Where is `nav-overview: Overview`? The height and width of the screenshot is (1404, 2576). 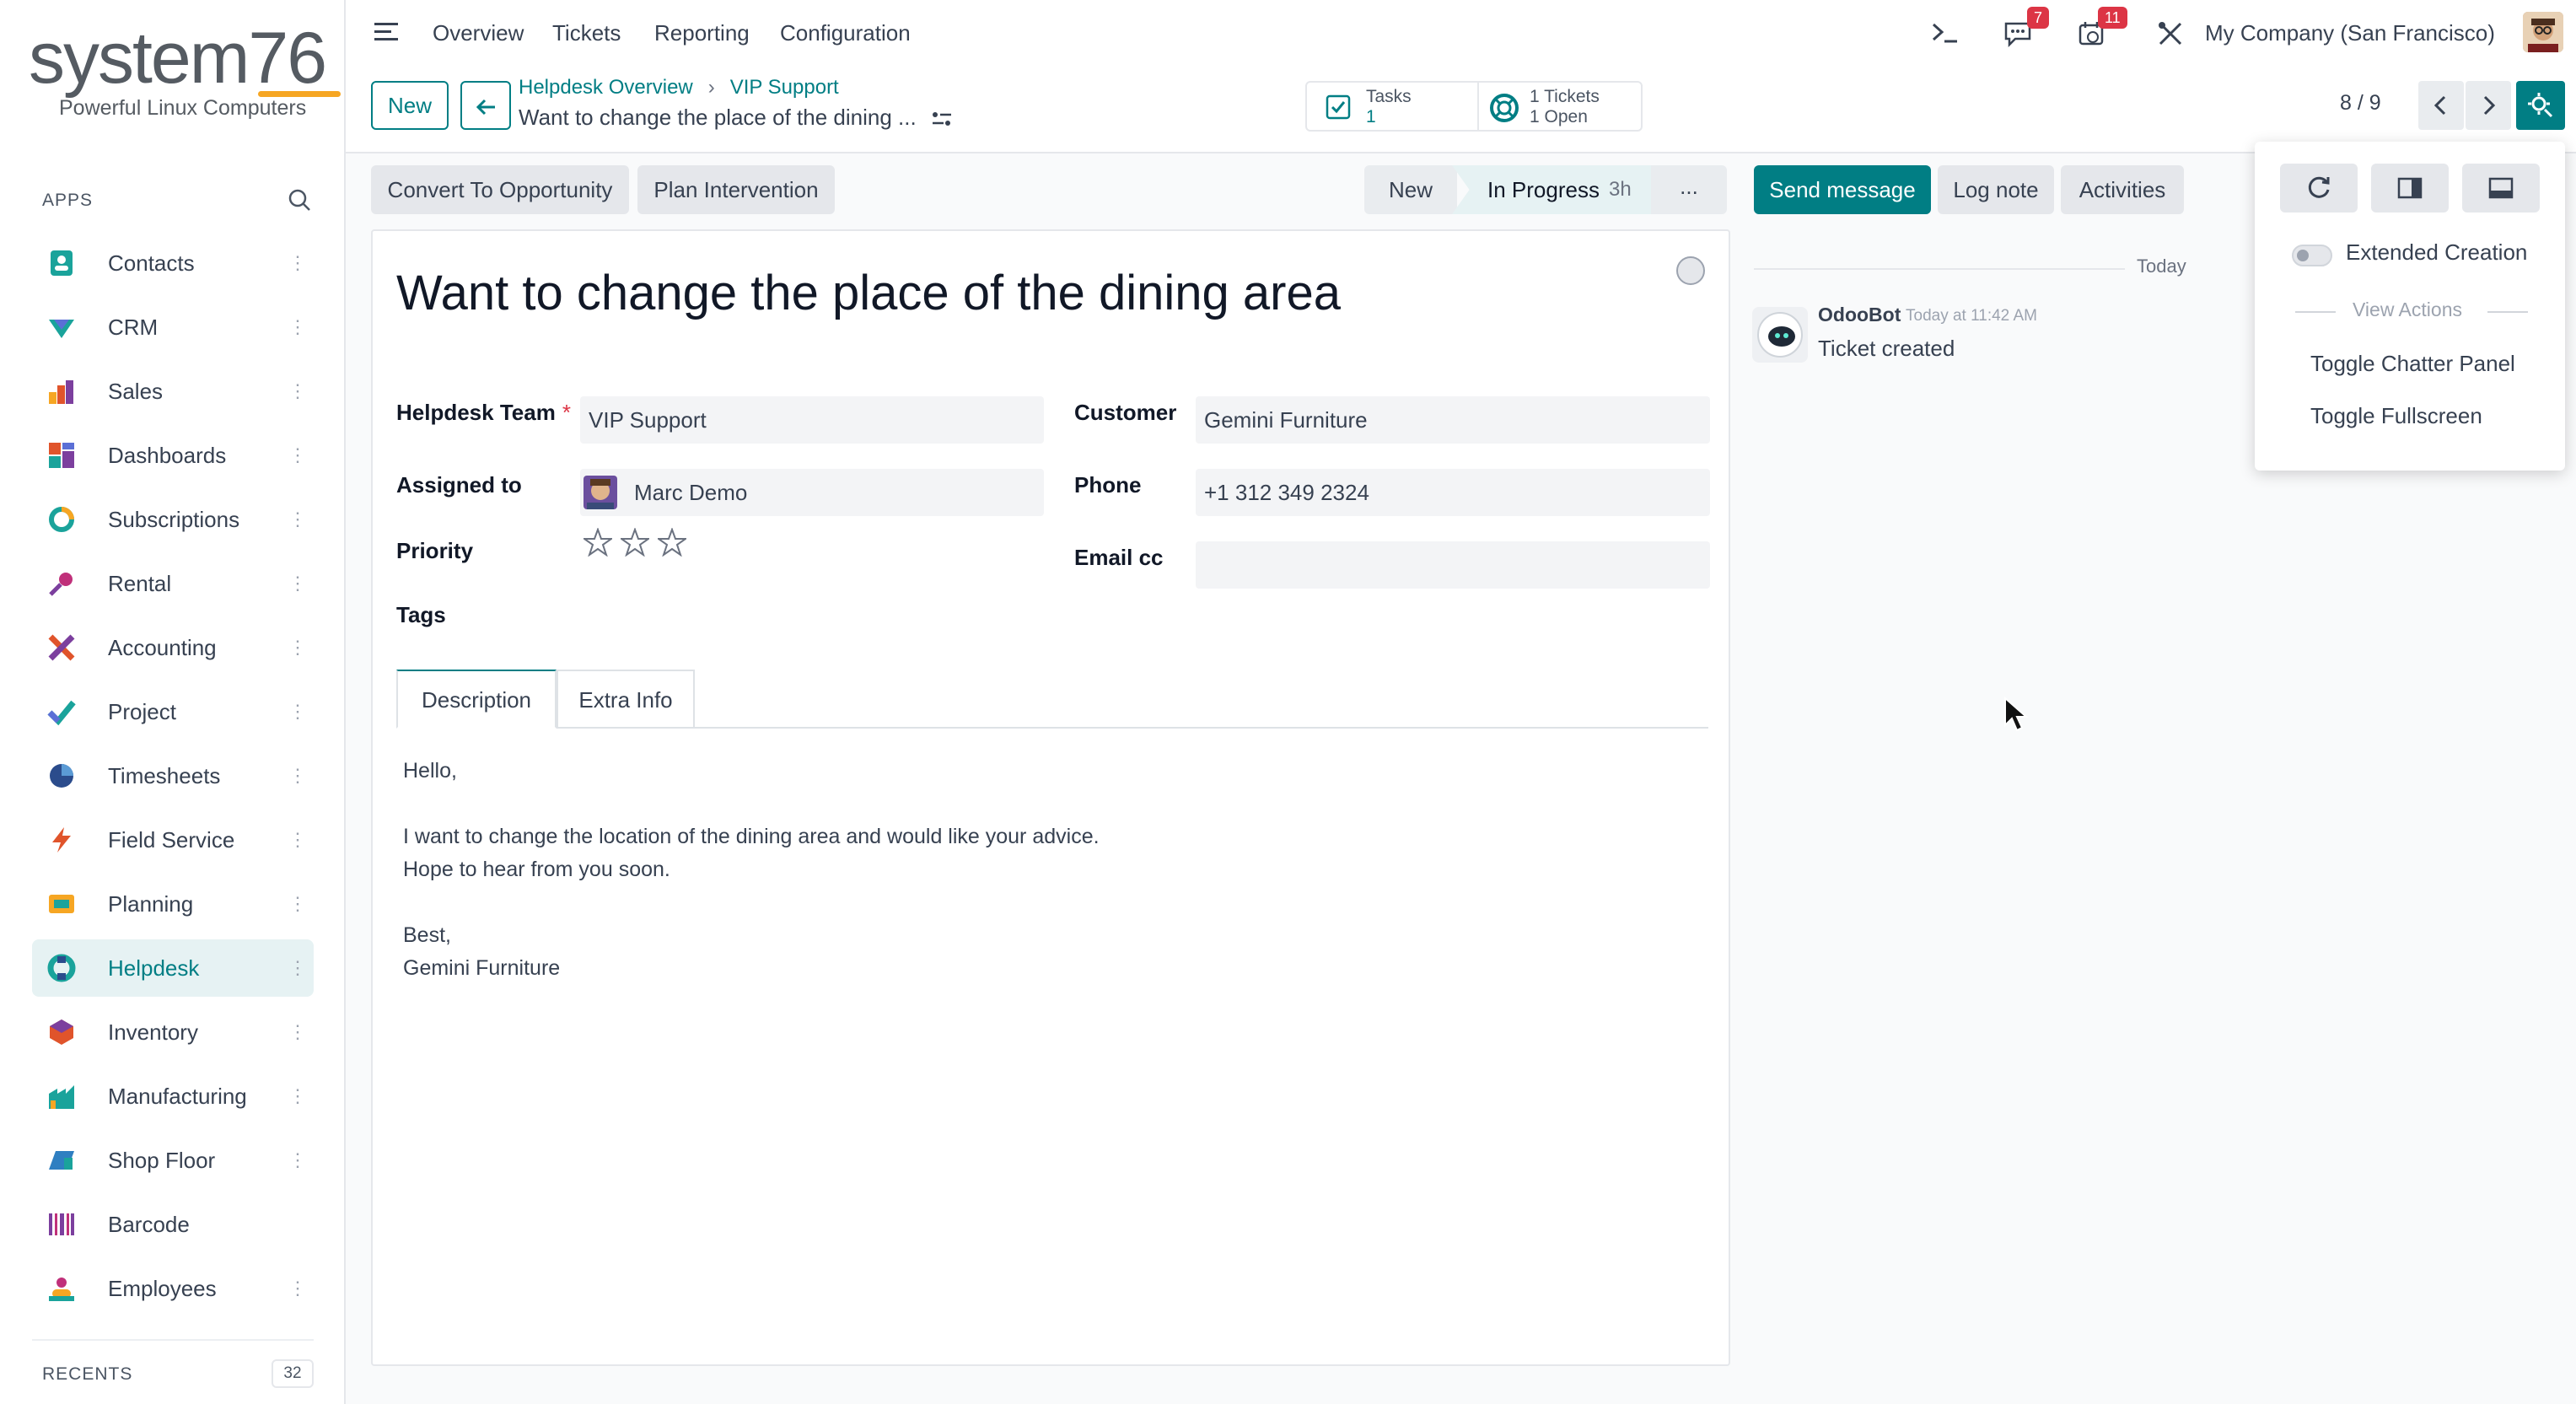 nav-overview: Overview is located at coordinates (478, 33).